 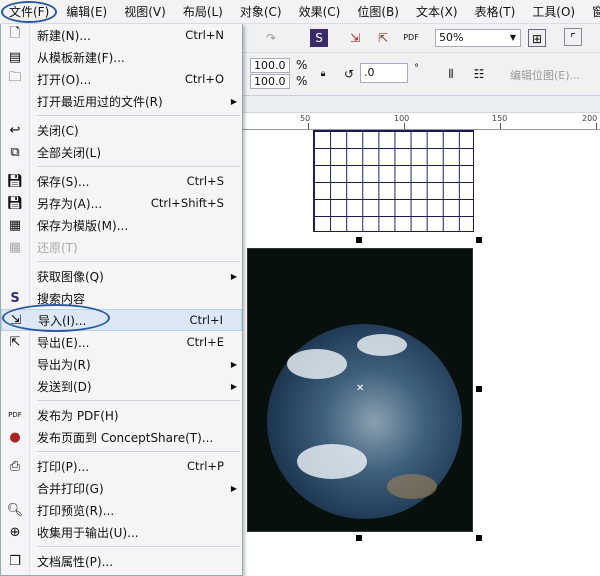 I want to click on menu-item-6: ⧉ 全部关闭(L), so click(x=121, y=152).